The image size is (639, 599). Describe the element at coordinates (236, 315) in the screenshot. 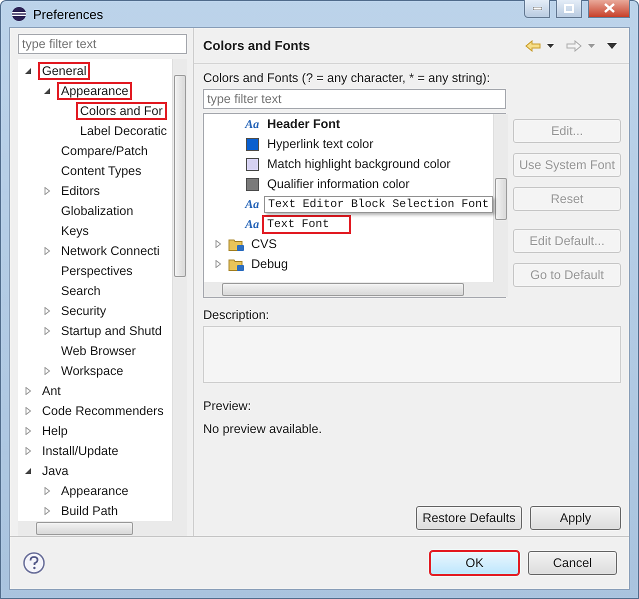

I see `description-label: Description:` at that location.